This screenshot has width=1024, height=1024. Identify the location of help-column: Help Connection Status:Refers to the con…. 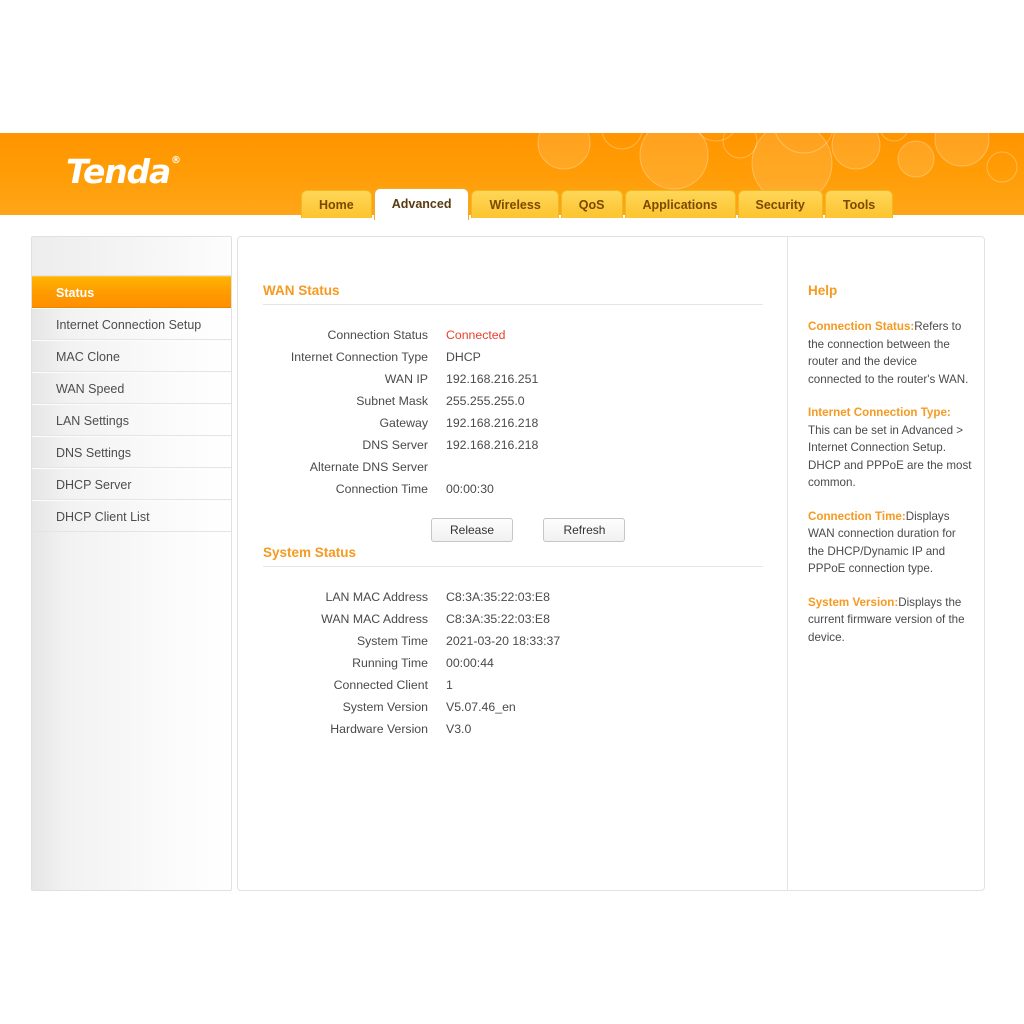
(886, 563).